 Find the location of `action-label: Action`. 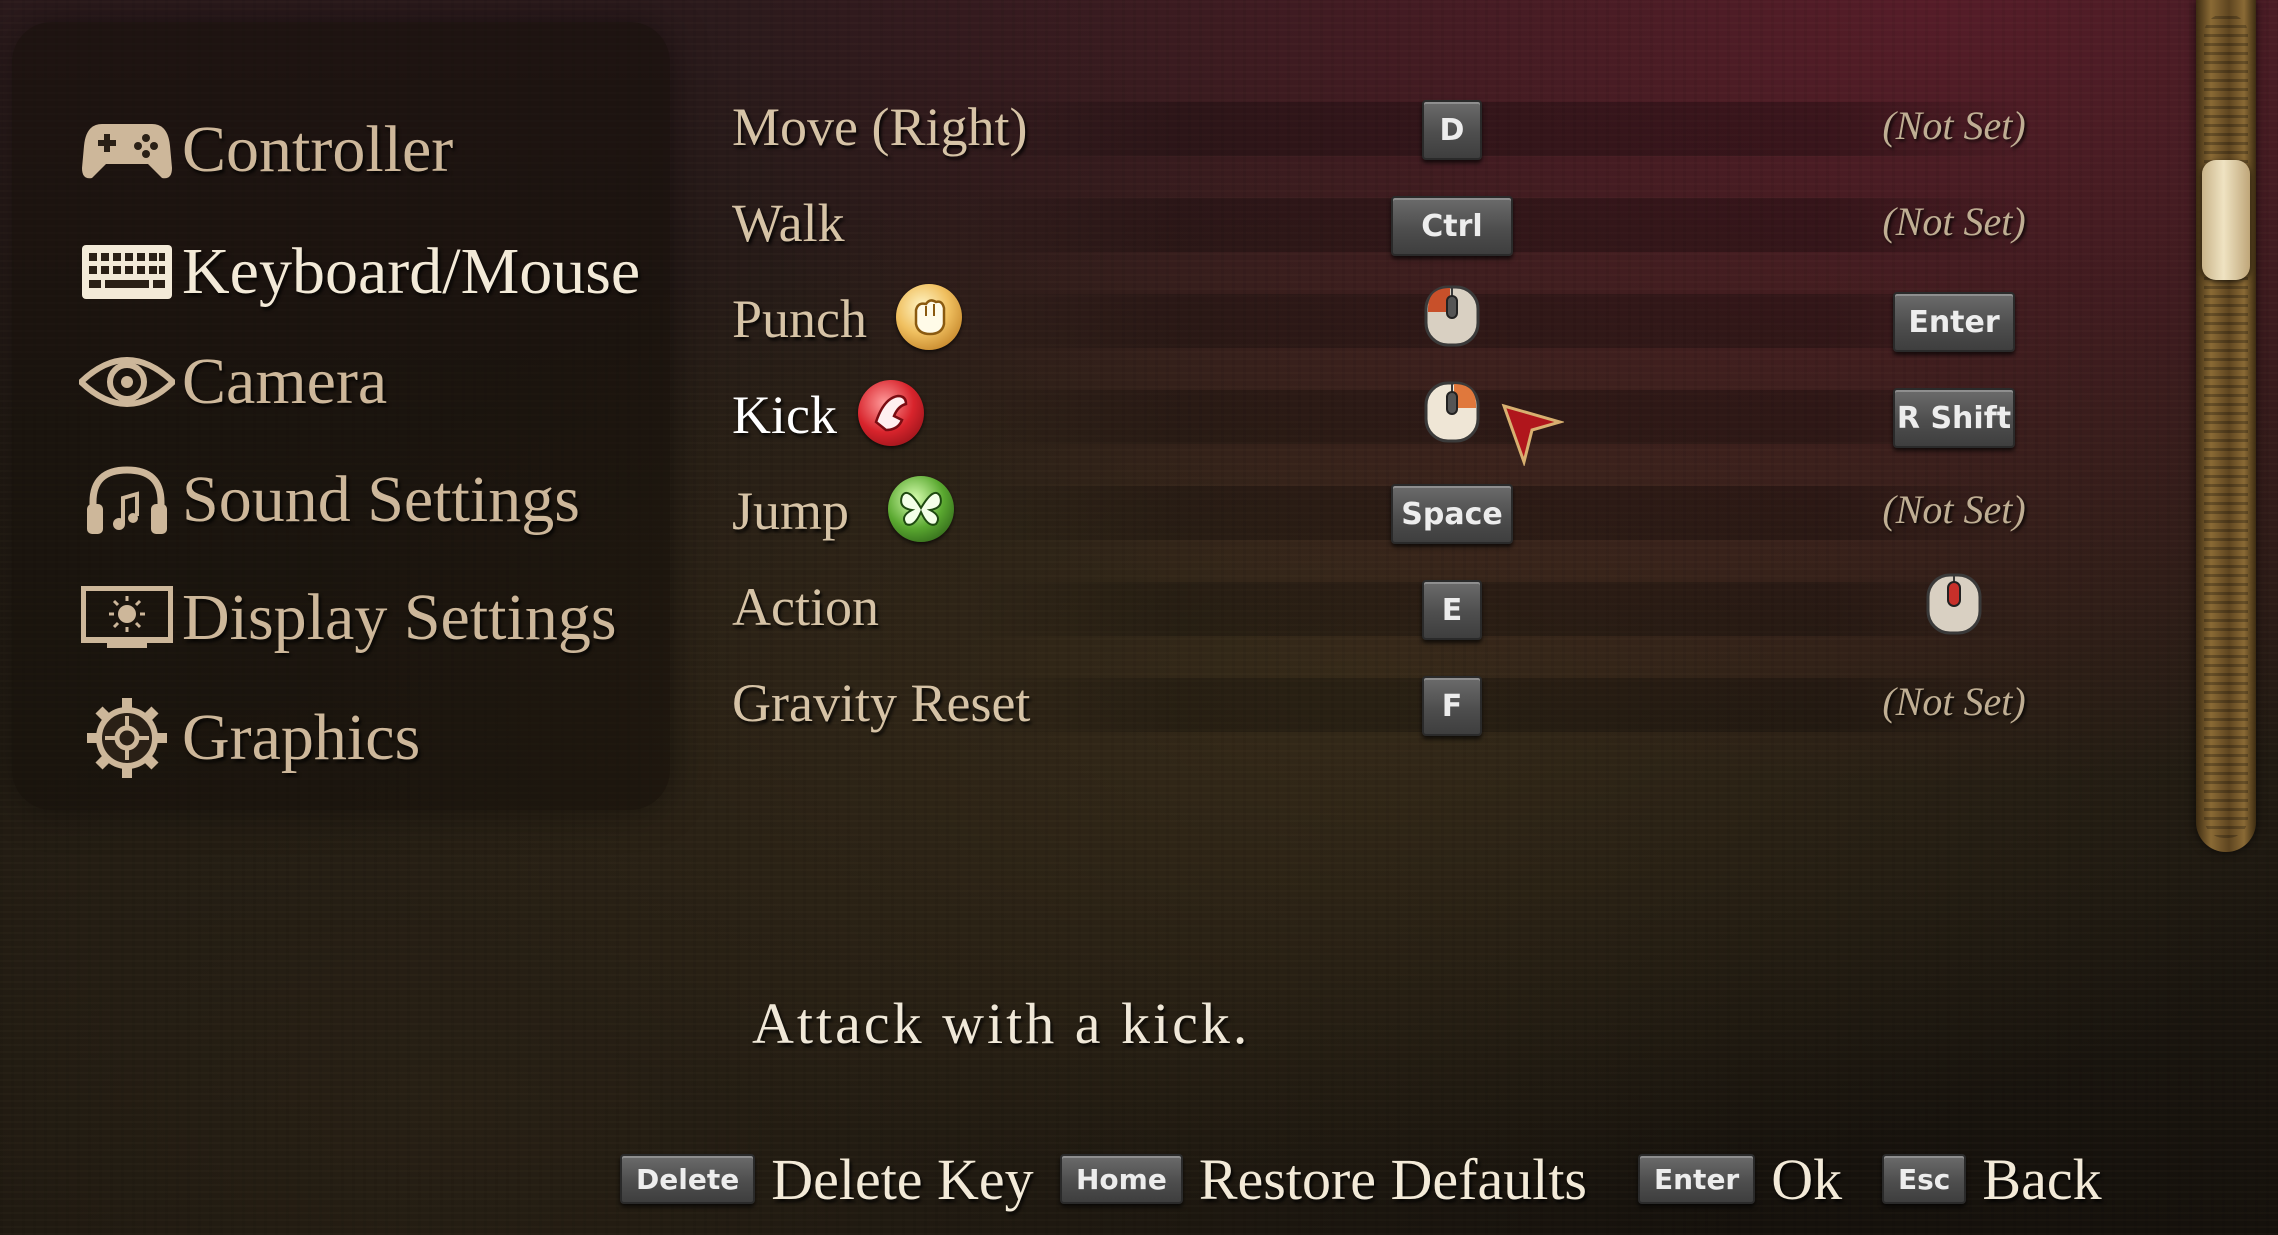

action-label: Action is located at coordinates (805, 607).